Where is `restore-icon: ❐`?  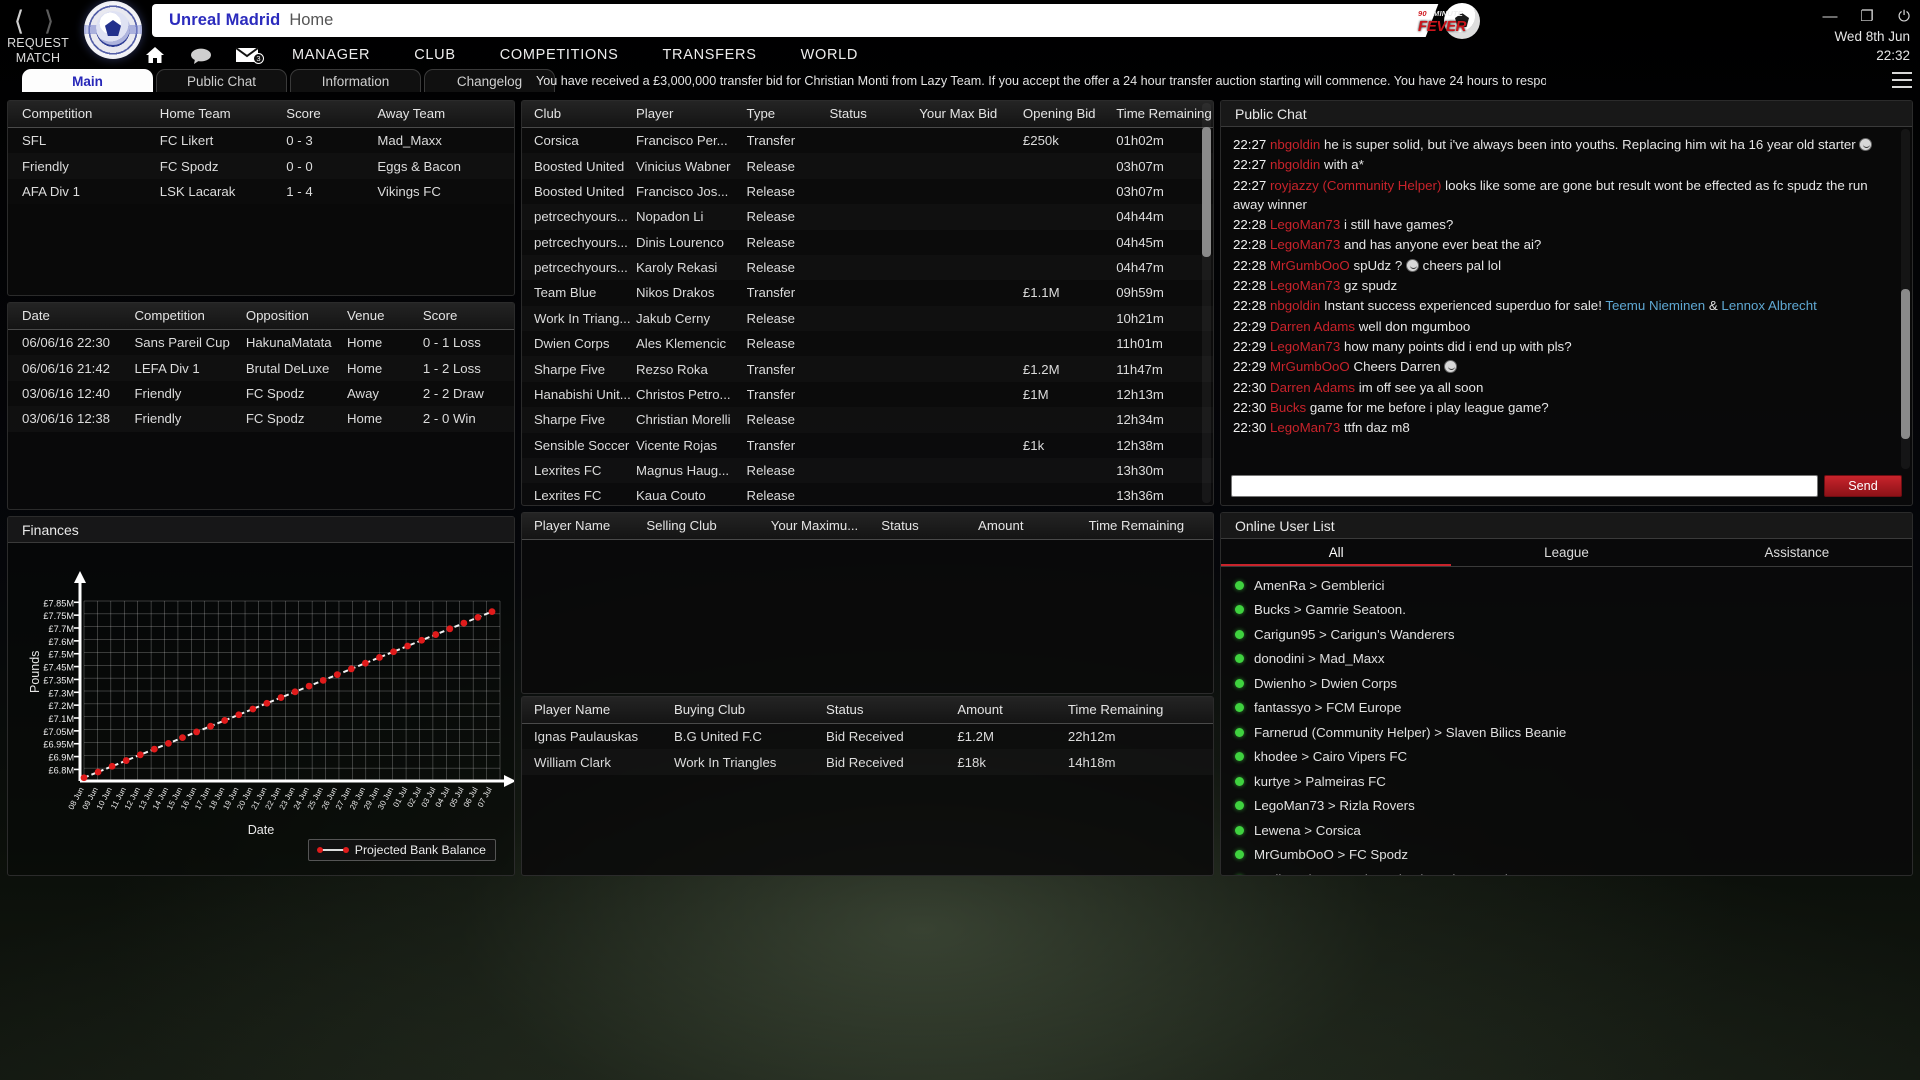
restore-icon: ❐ is located at coordinates (1867, 17).